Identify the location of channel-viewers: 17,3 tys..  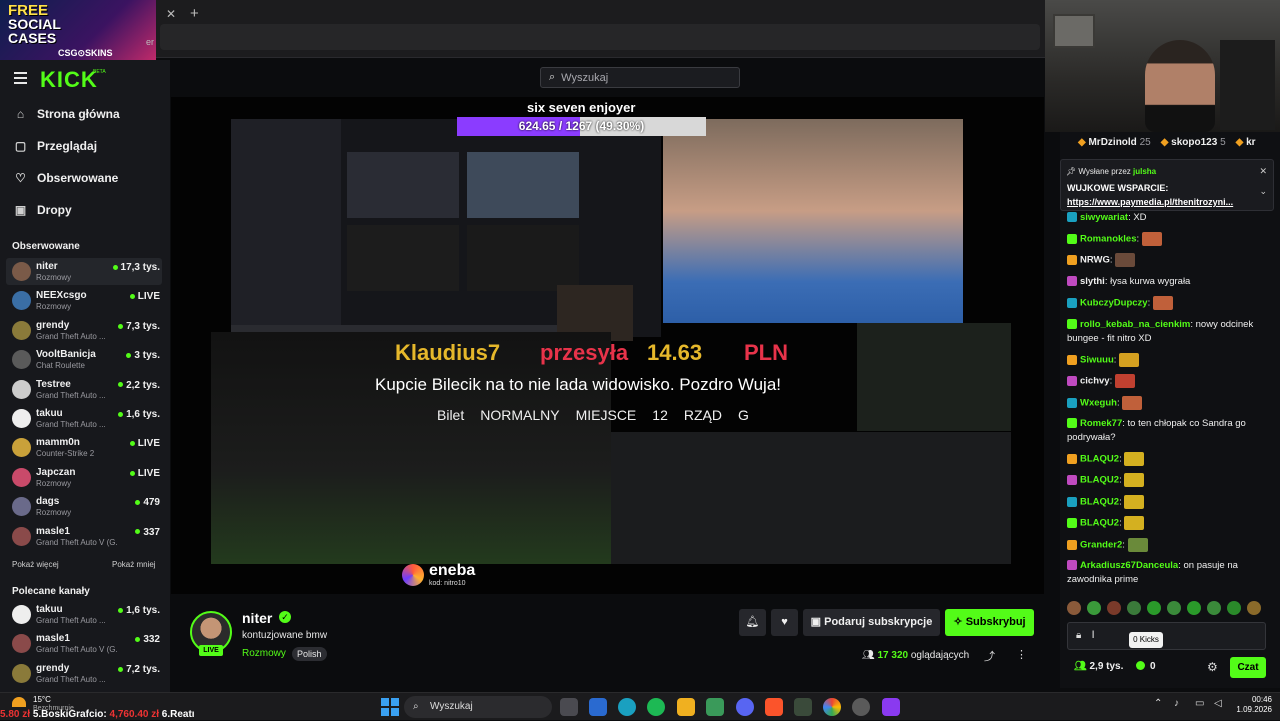
(136, 267).